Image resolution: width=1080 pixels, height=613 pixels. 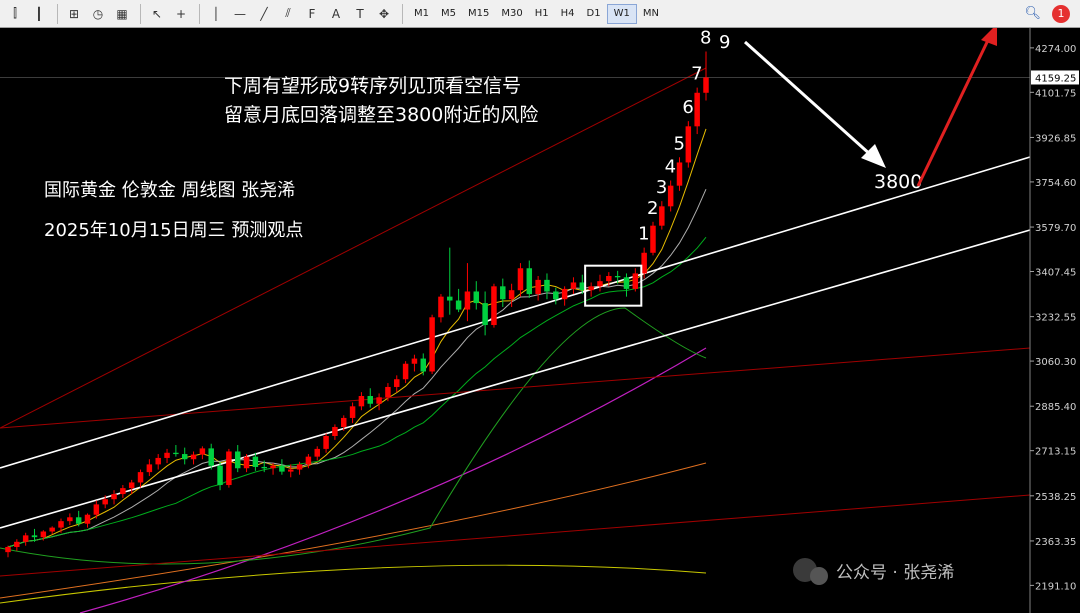 I want to click on axis-tick-label: 3232.55, so click(x=1055, y=318).